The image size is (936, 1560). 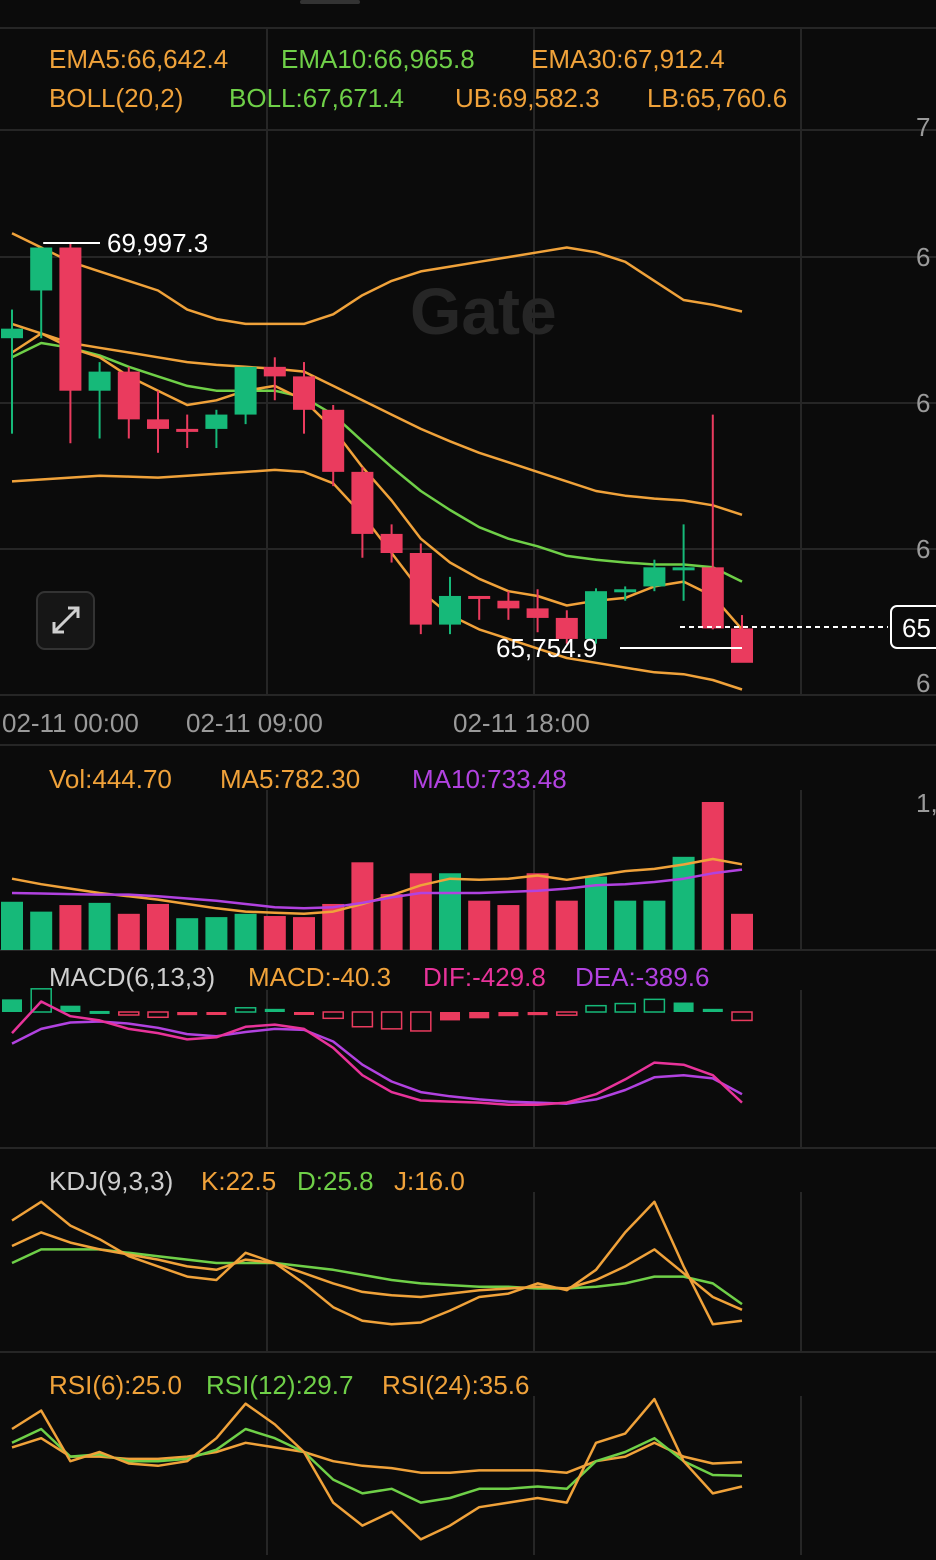 What do you see at coordinates (111, 1181) in the screenshot?
I see `kdj-params-legend: KDJ(9,3,3)` at bounding box center [111, 1181].